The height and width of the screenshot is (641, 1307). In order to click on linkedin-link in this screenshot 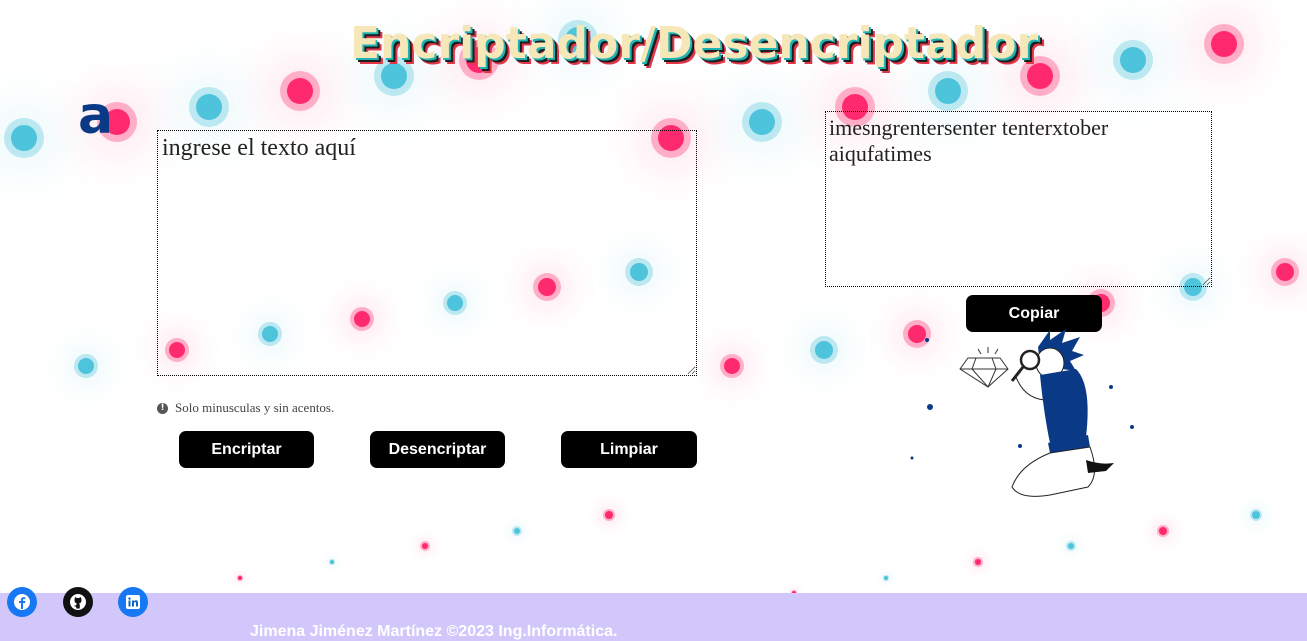, I will do `click(133, 602)`.